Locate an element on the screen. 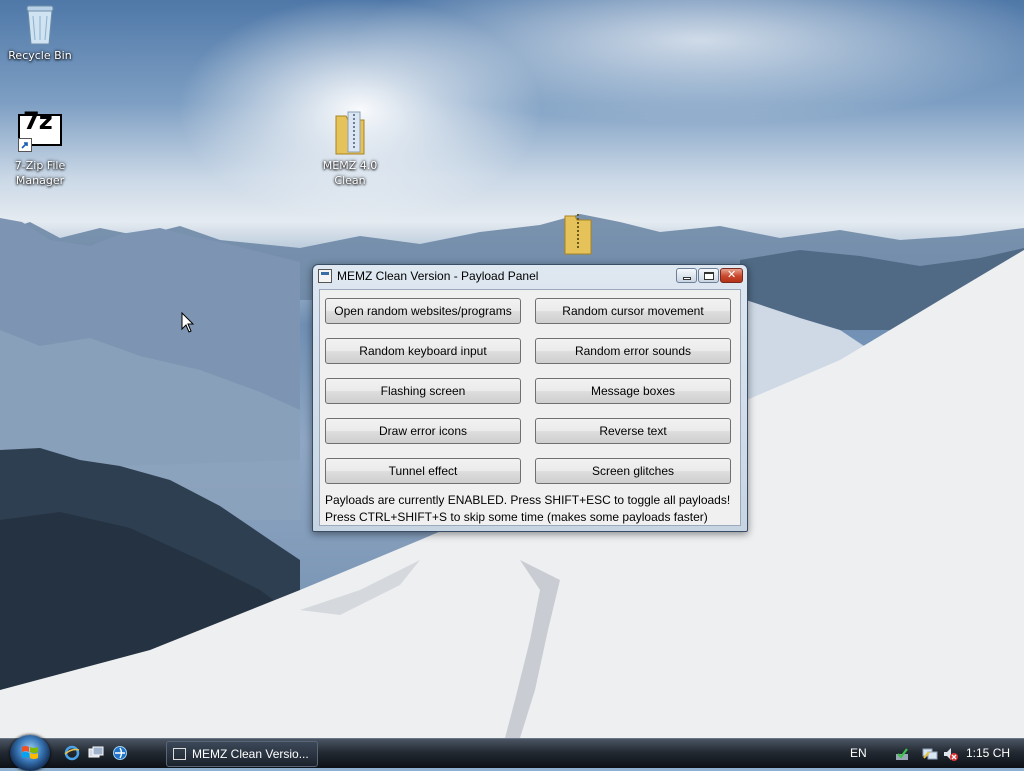 The image size is (1024, 771). clock: 1:15 CH is located at coordinates (988, 753).